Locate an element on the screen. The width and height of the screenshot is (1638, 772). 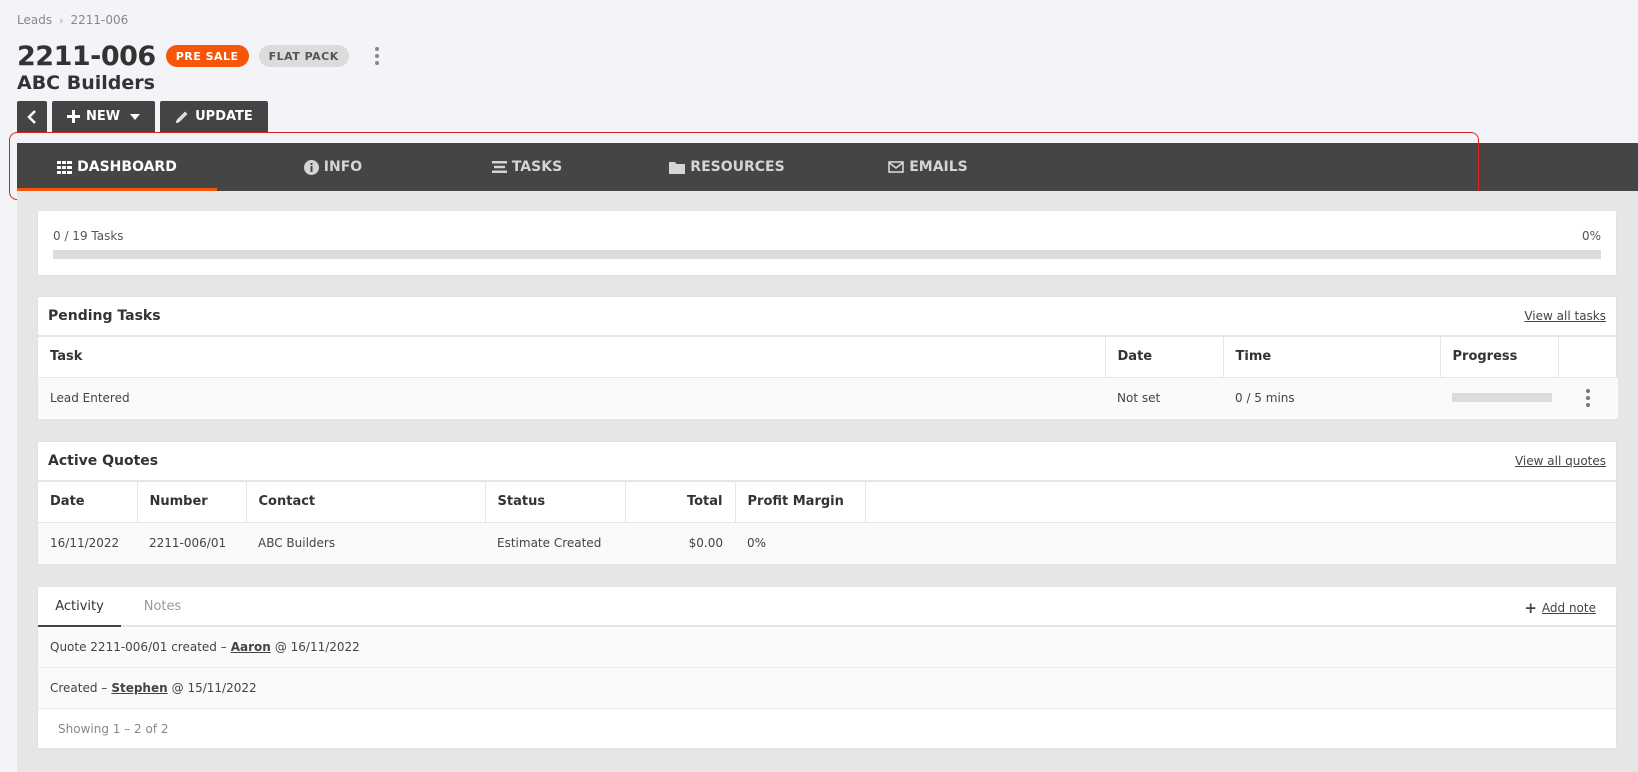
activity-date: @ 15/11/2022 is located at coordinates (214, 688).